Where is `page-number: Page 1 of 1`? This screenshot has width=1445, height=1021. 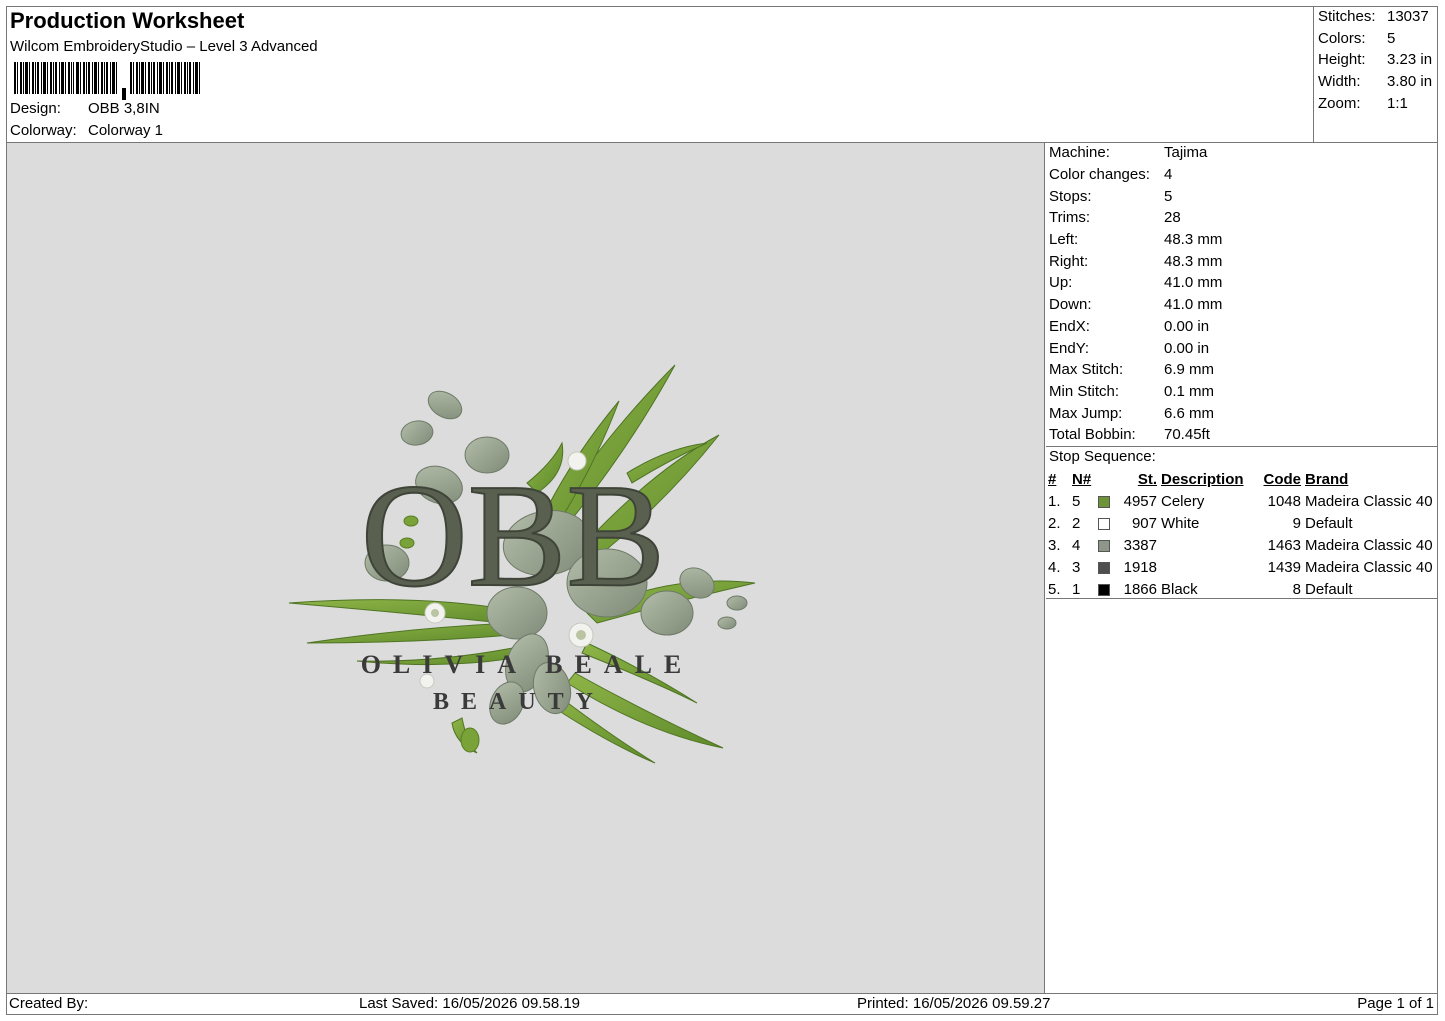
page-number: Page 1 of 1 is located at coordinates (1395, 1003).